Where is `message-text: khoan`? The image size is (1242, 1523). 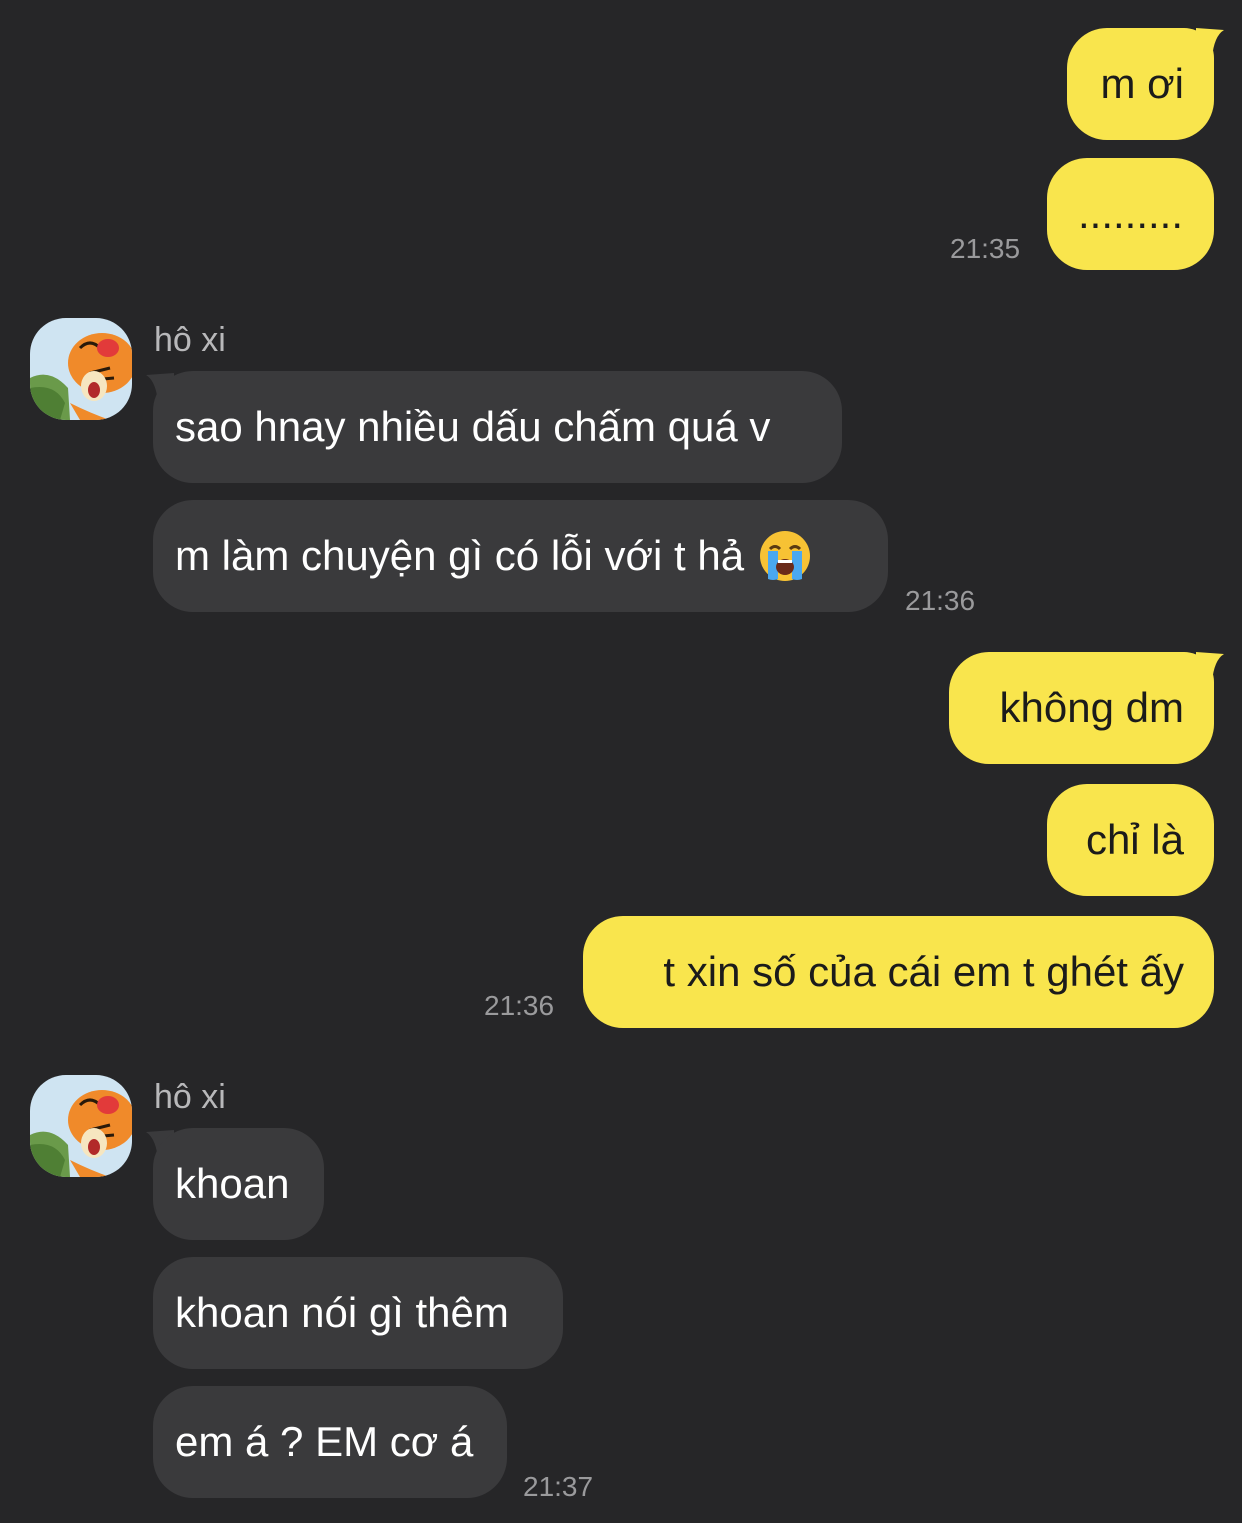
message-text: khoan is located at coordinates (232, 1183).